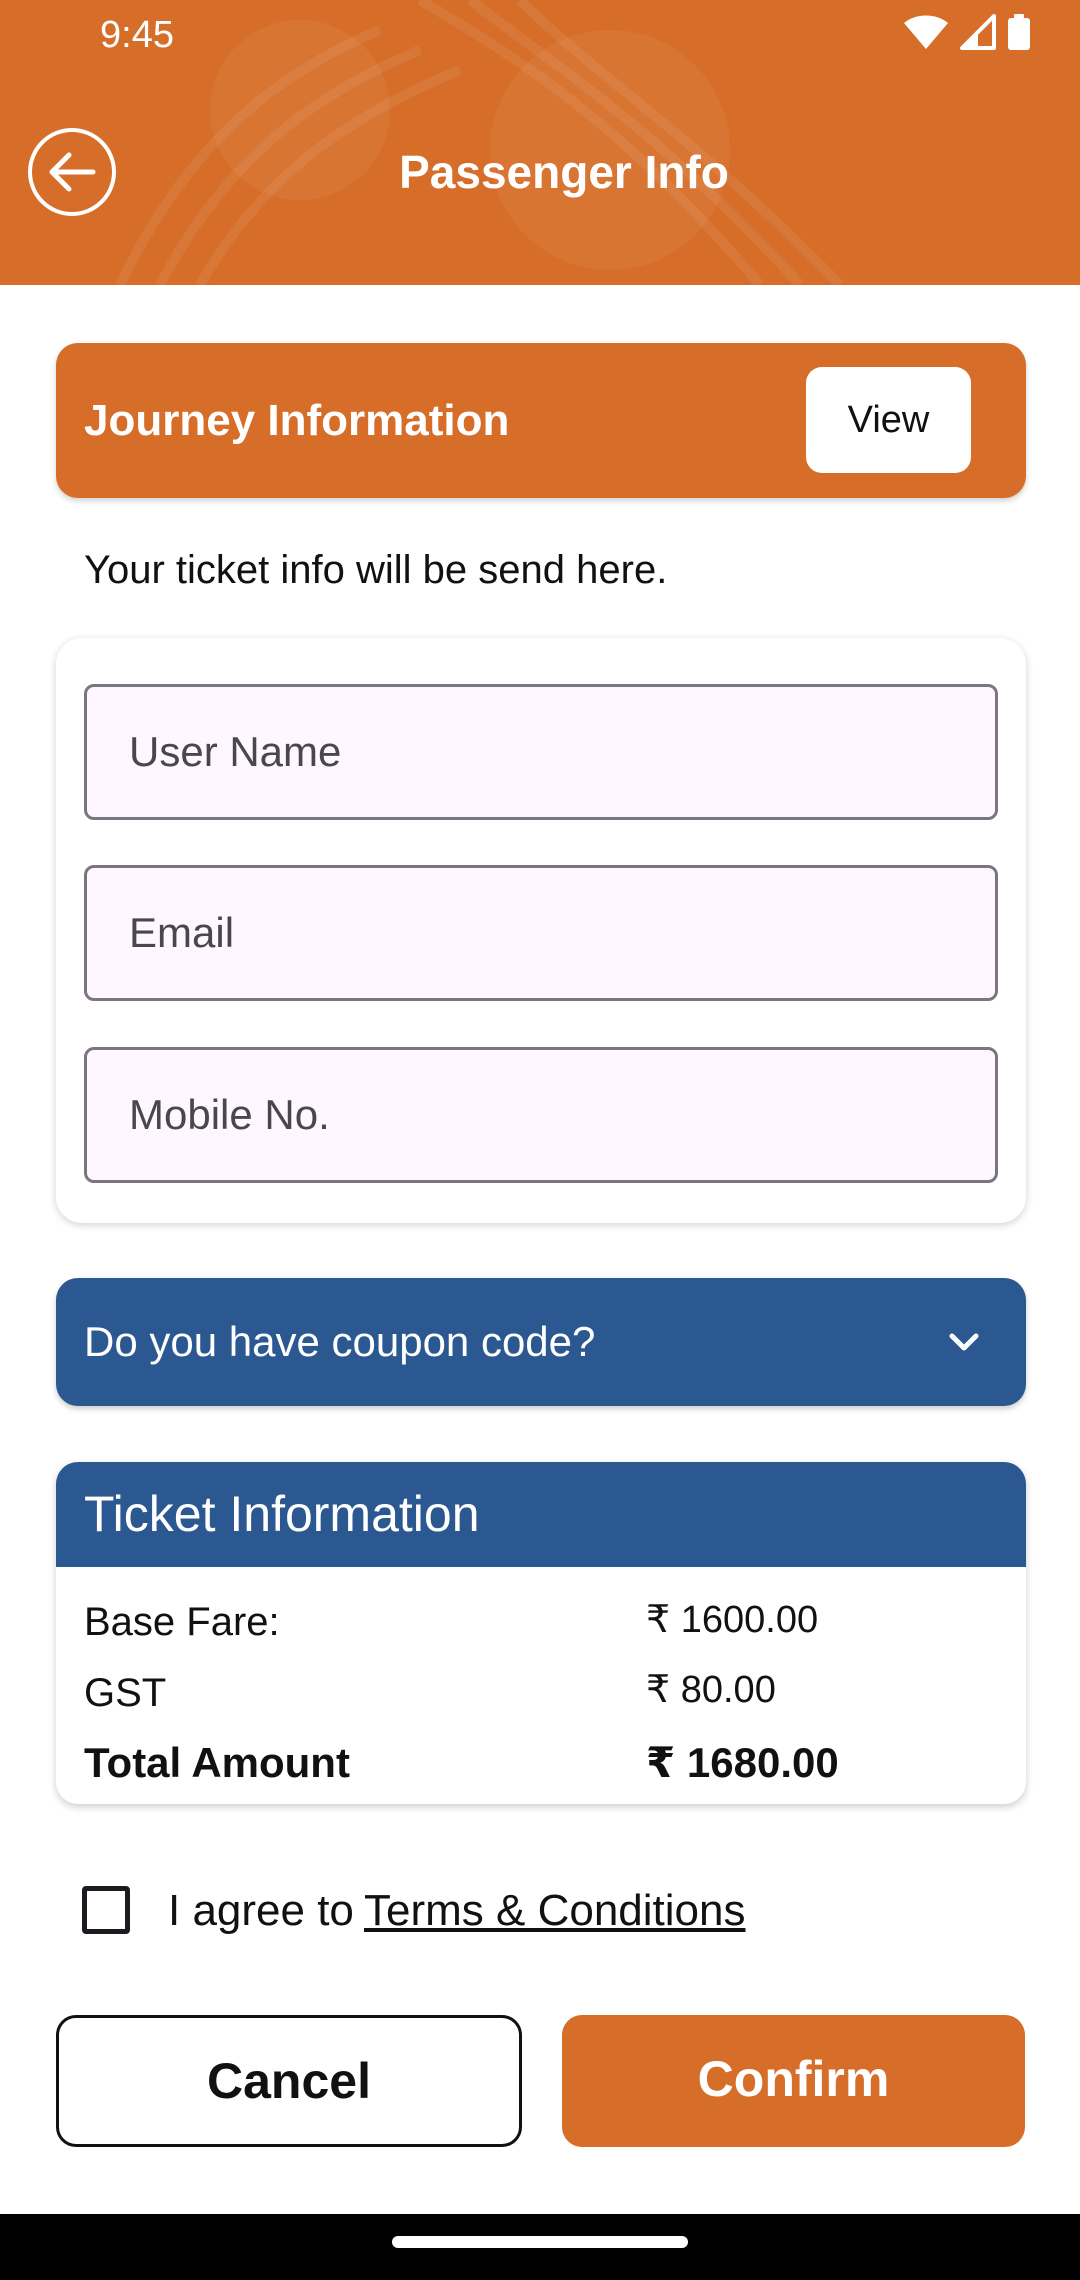 This screenshot has width=1080, height=2280. I want to click on journey-info-card: Journey Information View, so click(541, 420).